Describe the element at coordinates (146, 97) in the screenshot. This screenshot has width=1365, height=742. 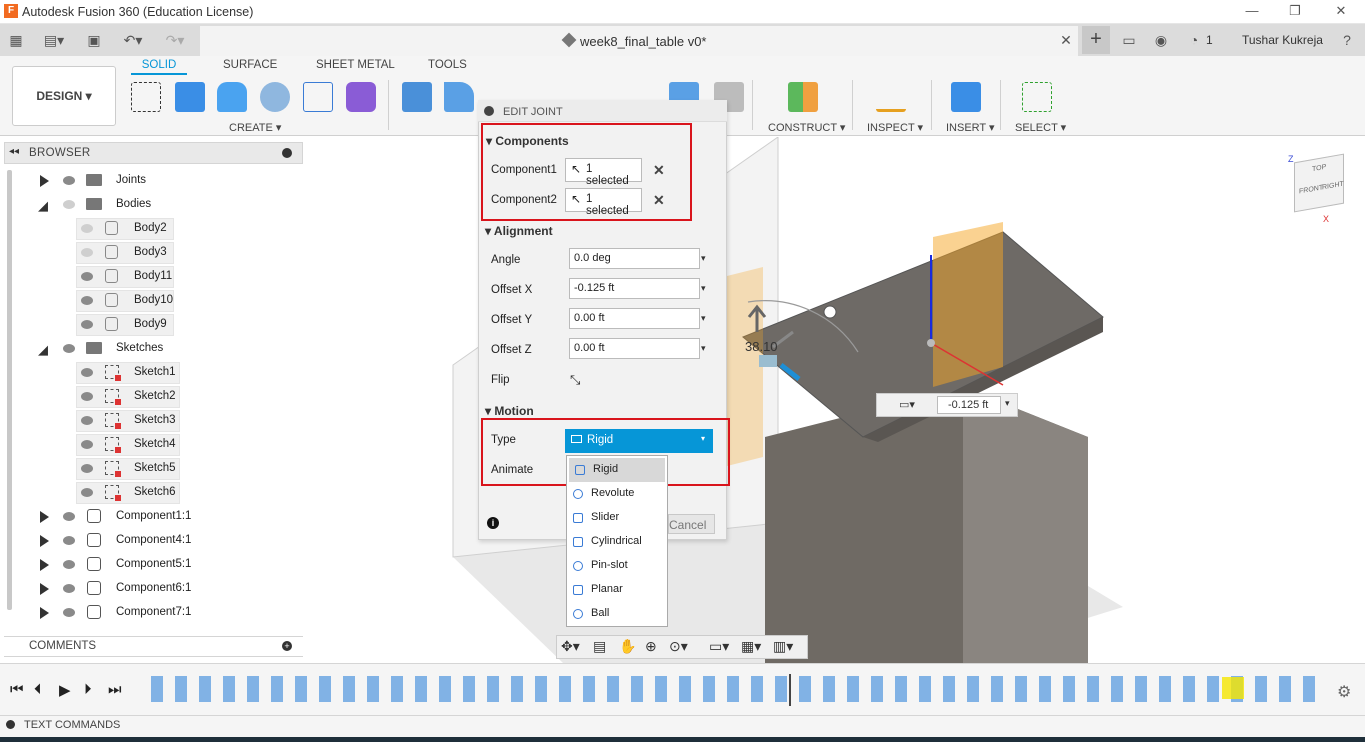
I see `create-sketch-icon` at that location.